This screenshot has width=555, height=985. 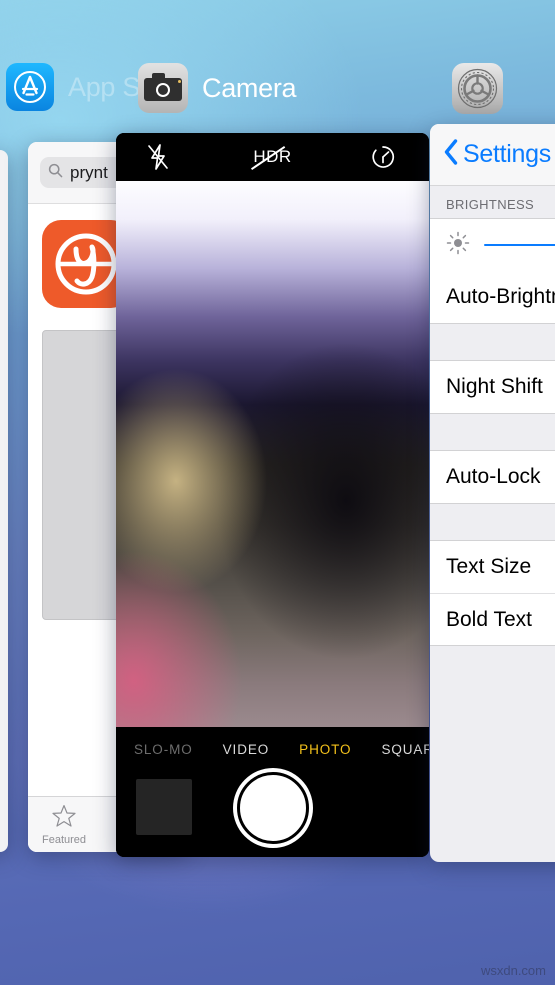 I want to click on app-card-partial-left, so click(x=4, y=501).